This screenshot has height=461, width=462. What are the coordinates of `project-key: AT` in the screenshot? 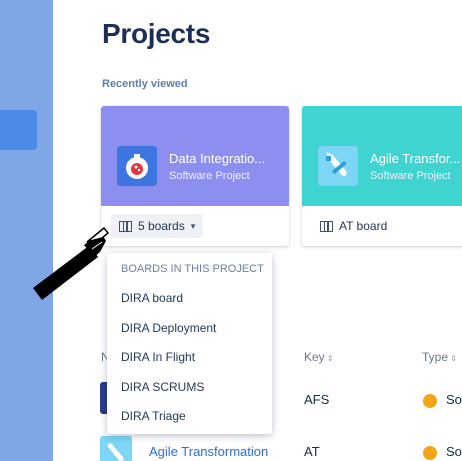 It's located at (312, 451).